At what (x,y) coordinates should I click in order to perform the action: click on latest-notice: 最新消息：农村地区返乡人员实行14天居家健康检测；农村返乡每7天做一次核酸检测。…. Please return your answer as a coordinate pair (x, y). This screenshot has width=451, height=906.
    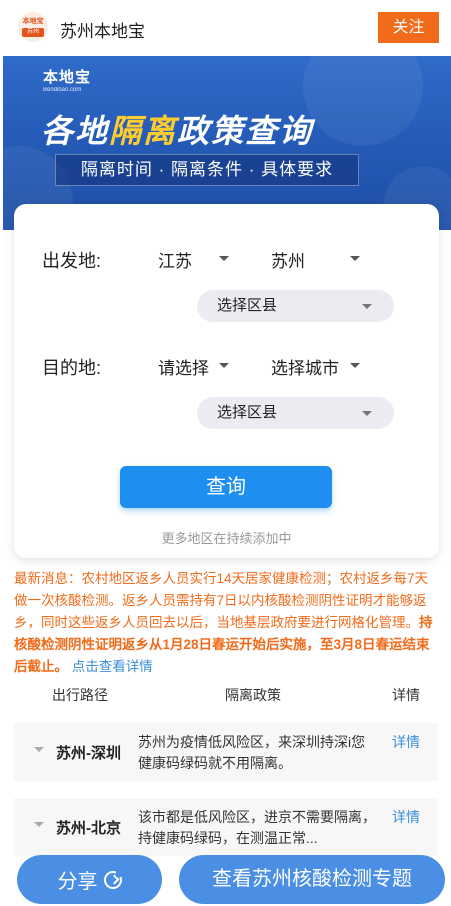
    Looking at the image, I should click on (226, 623).